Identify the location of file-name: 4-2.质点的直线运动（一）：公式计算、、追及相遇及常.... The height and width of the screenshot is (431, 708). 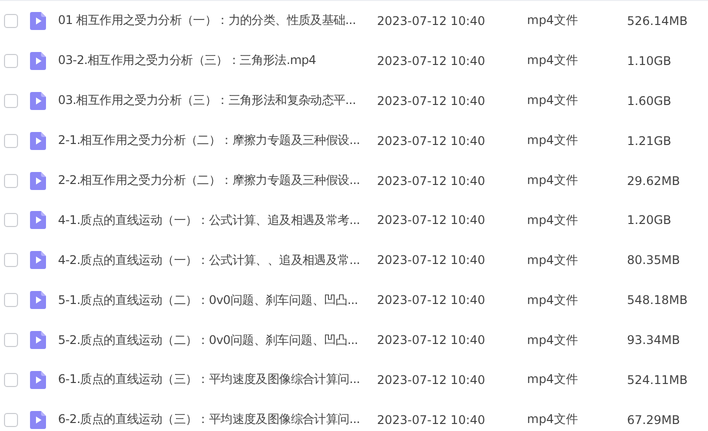
(217, 260).